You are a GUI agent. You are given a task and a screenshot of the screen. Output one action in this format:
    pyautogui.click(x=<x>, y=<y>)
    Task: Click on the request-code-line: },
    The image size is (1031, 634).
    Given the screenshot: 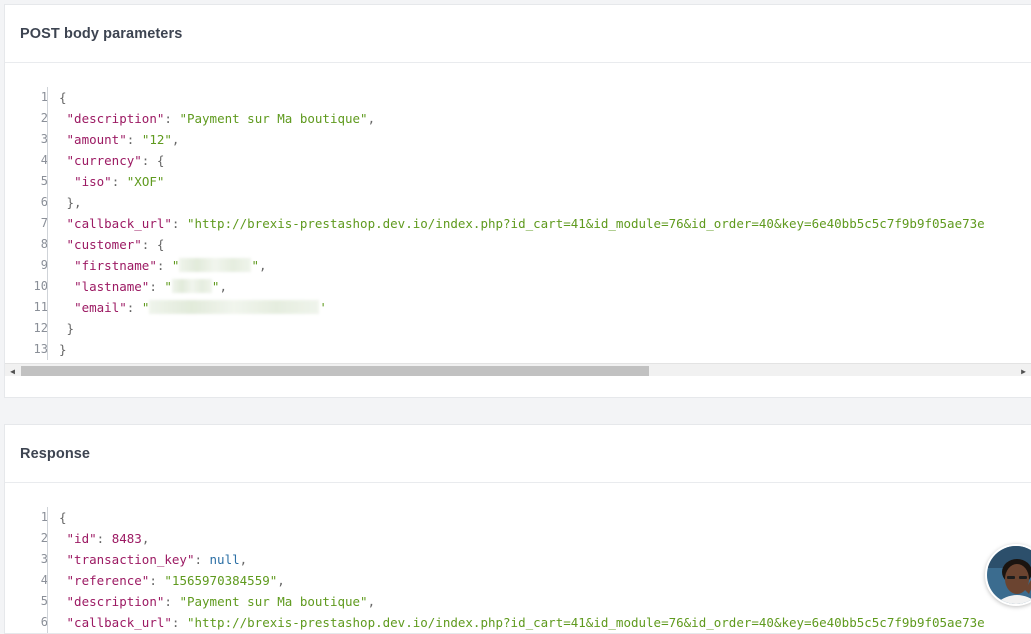 What is the action you would take?
    pyautogui.click(x=522, y=202)
    